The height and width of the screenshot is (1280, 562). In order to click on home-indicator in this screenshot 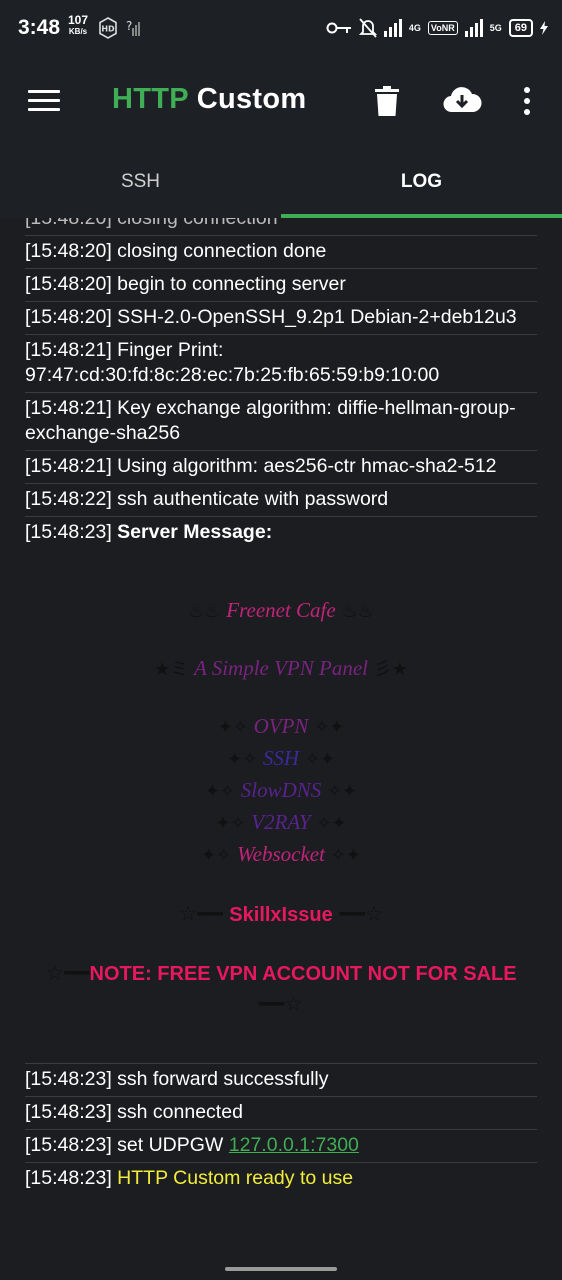, I will do `click(281, 1269)`.